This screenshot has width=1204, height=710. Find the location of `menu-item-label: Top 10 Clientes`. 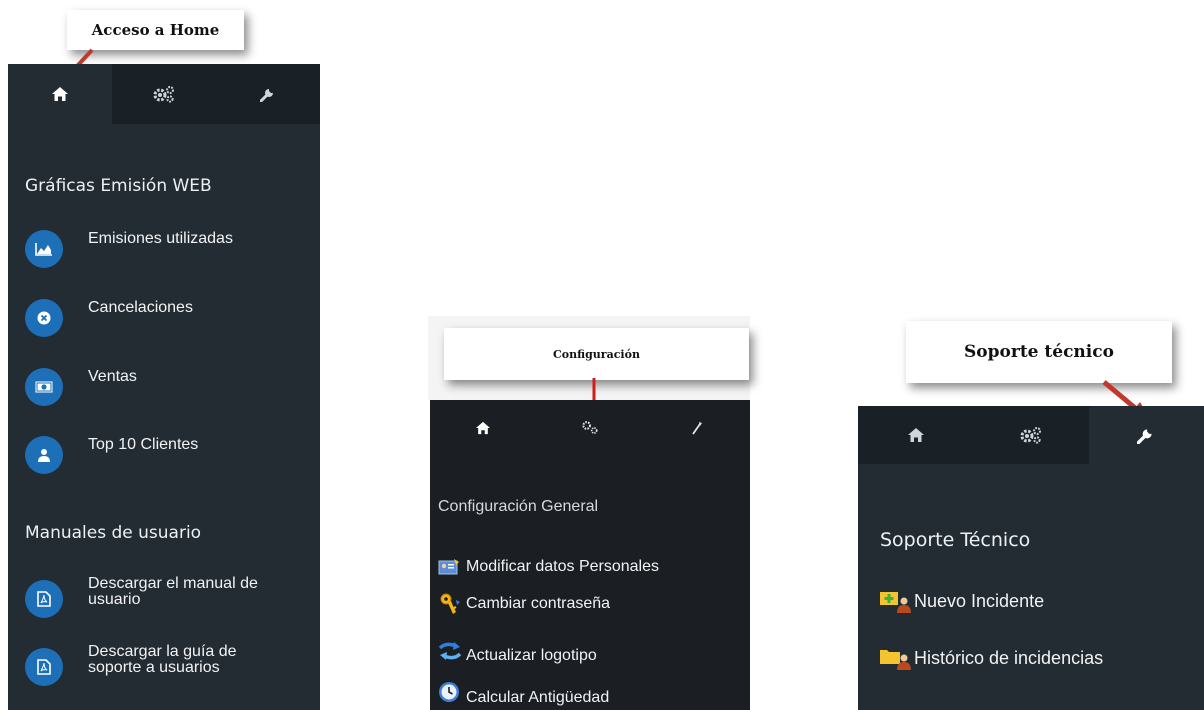

menu-item-label: Top 10 Clientes is located at coordinates (143, 444).